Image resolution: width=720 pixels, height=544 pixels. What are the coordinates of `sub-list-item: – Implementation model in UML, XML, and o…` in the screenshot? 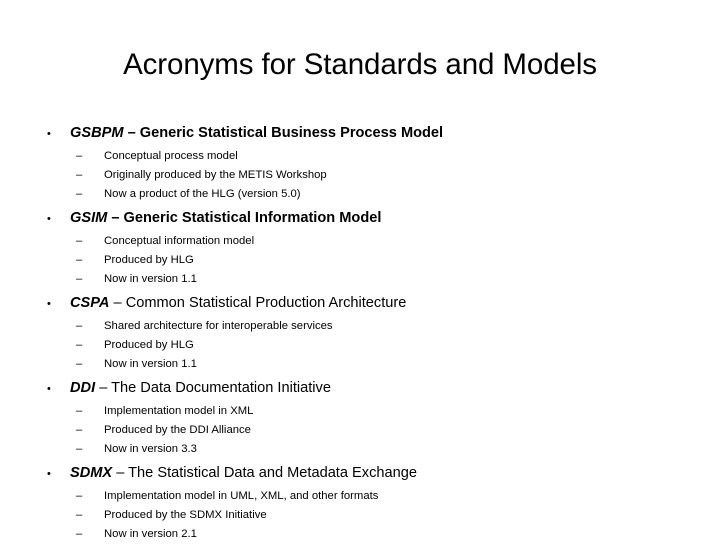 It's located at (362, 496).